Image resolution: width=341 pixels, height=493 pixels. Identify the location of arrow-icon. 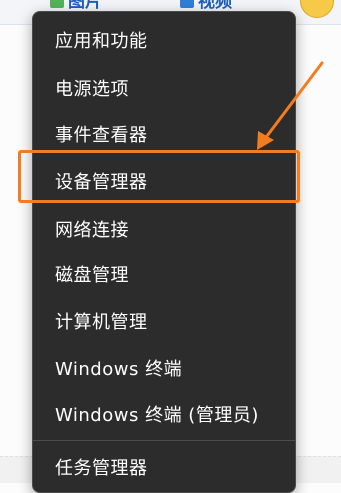
(290, 105).